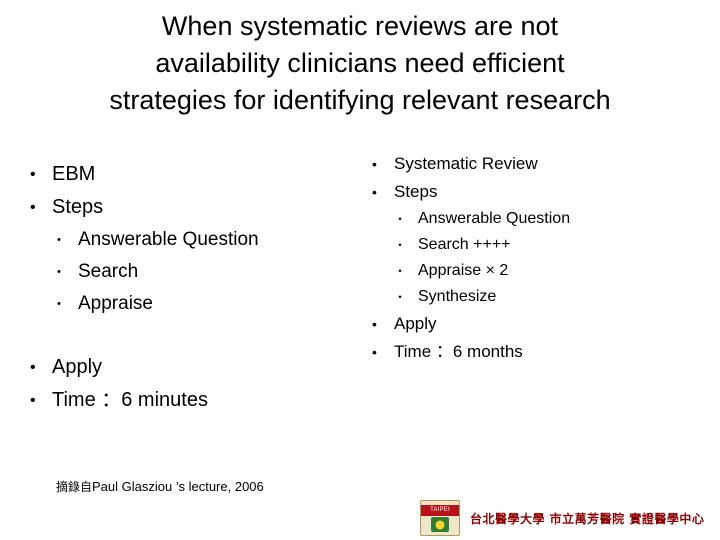  Describe the element at coordinates (187, 400) in the screenshot. I see `list-item: Time ：6 minutes` at that location.